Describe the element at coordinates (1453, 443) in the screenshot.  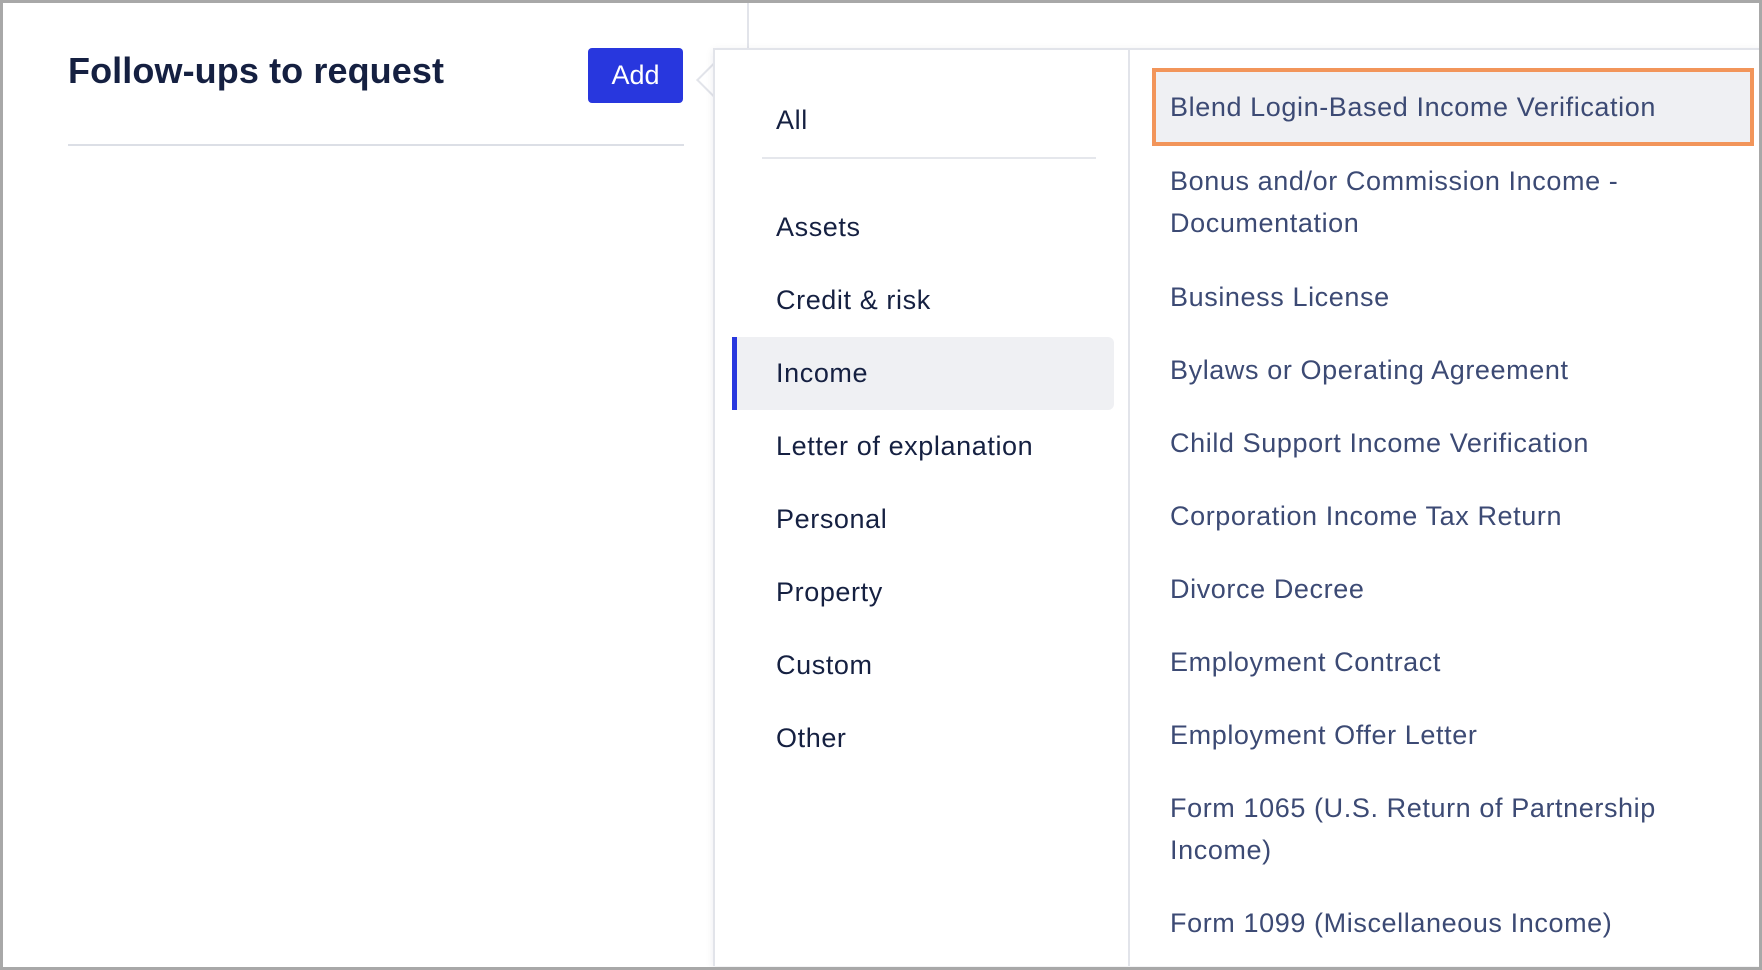
I see `document-item-child-support: Child Support Income Verification` at that location.